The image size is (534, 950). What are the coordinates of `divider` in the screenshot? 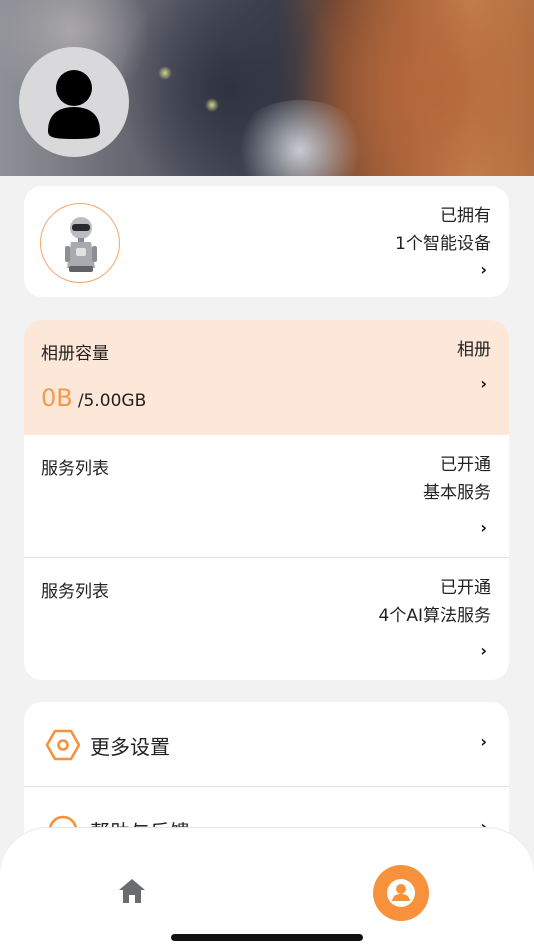 It's located at (266, 557).